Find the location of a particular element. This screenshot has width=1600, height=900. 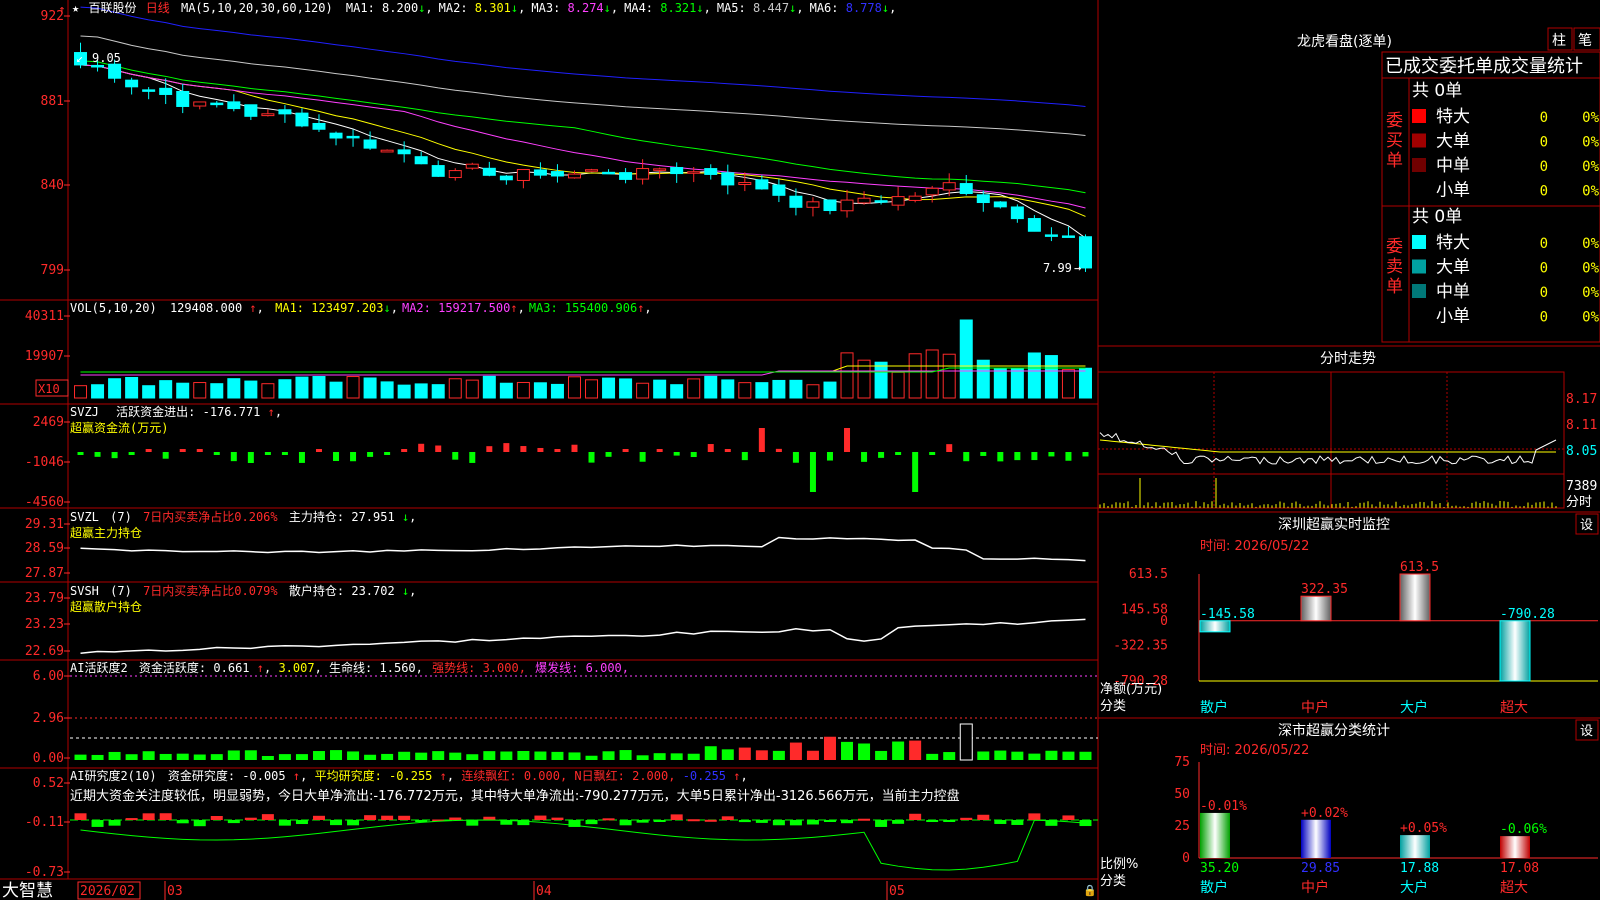

order-color-swatch is located at coordinates (1419, 266).